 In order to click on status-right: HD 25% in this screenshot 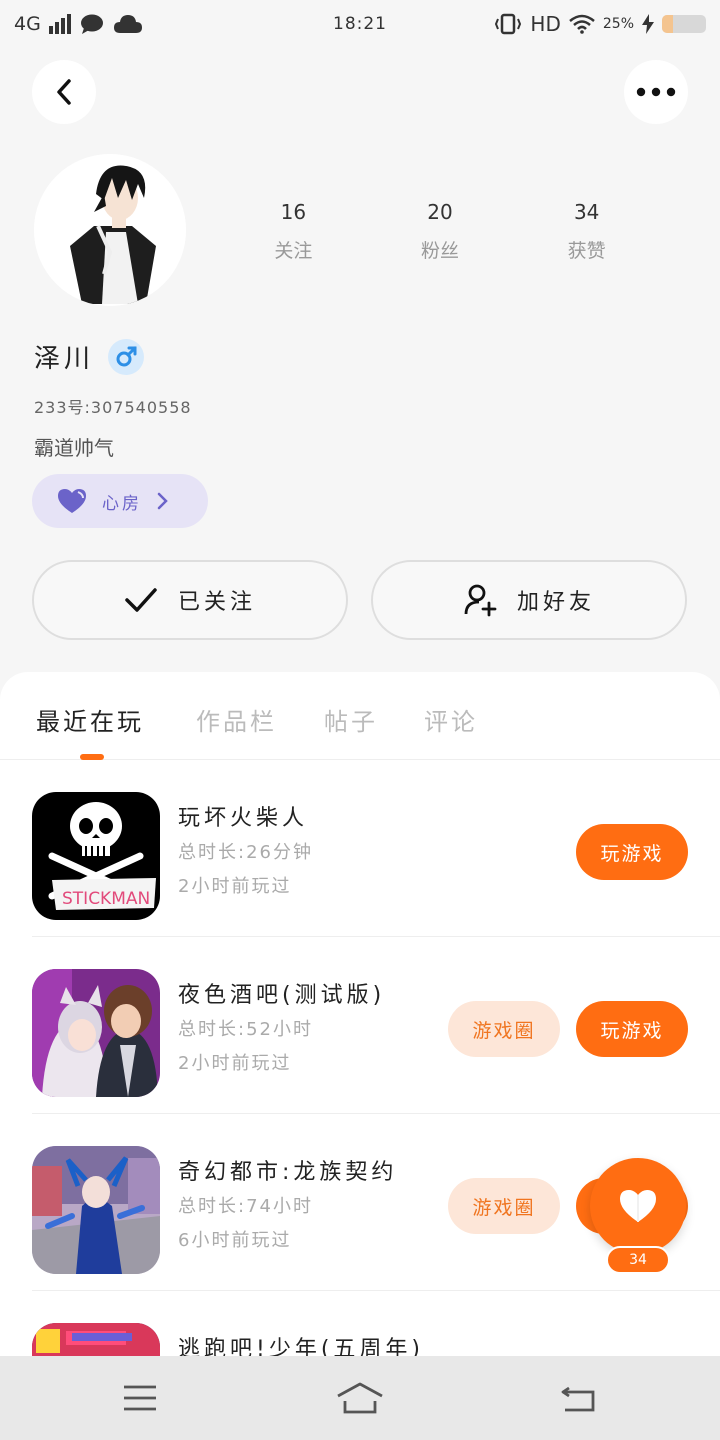, I will do `click(600, 24)`.